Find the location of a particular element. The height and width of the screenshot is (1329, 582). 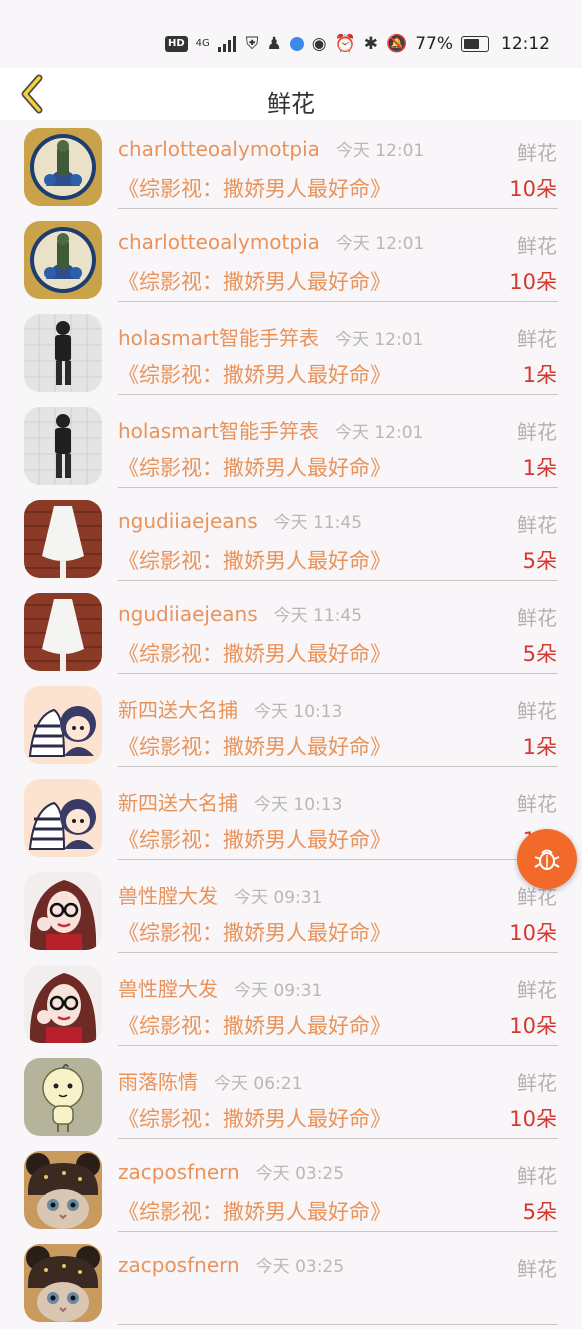

mute-icon: 🔕 is located at coordinates (397, 44).